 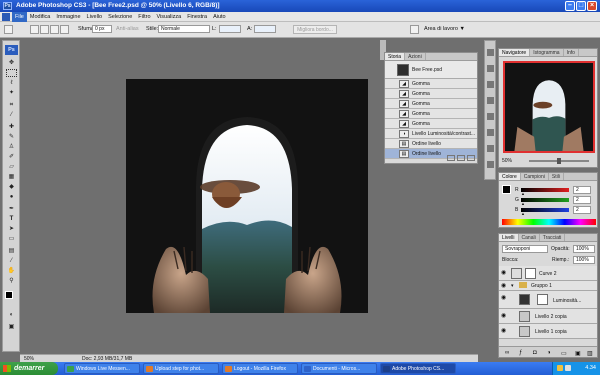 What do you see at coordinates (11, 127) in the screenshot?
I see `healing-brush-icon: ✚` at bounding box center [11, 127].